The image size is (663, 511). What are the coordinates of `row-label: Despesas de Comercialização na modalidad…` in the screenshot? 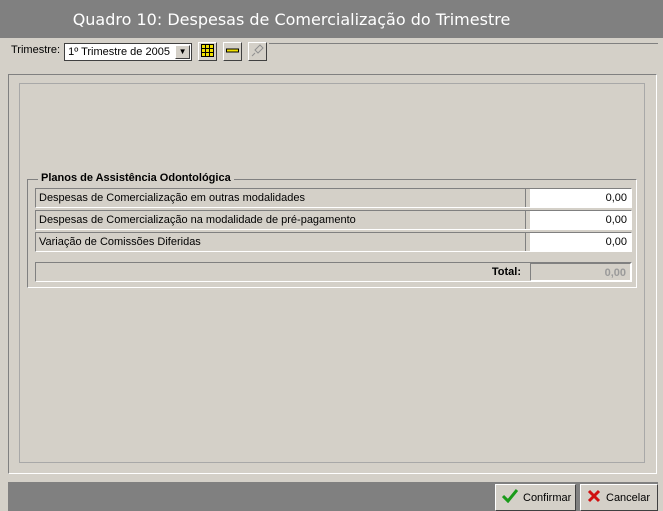 It's located at (281, 220).